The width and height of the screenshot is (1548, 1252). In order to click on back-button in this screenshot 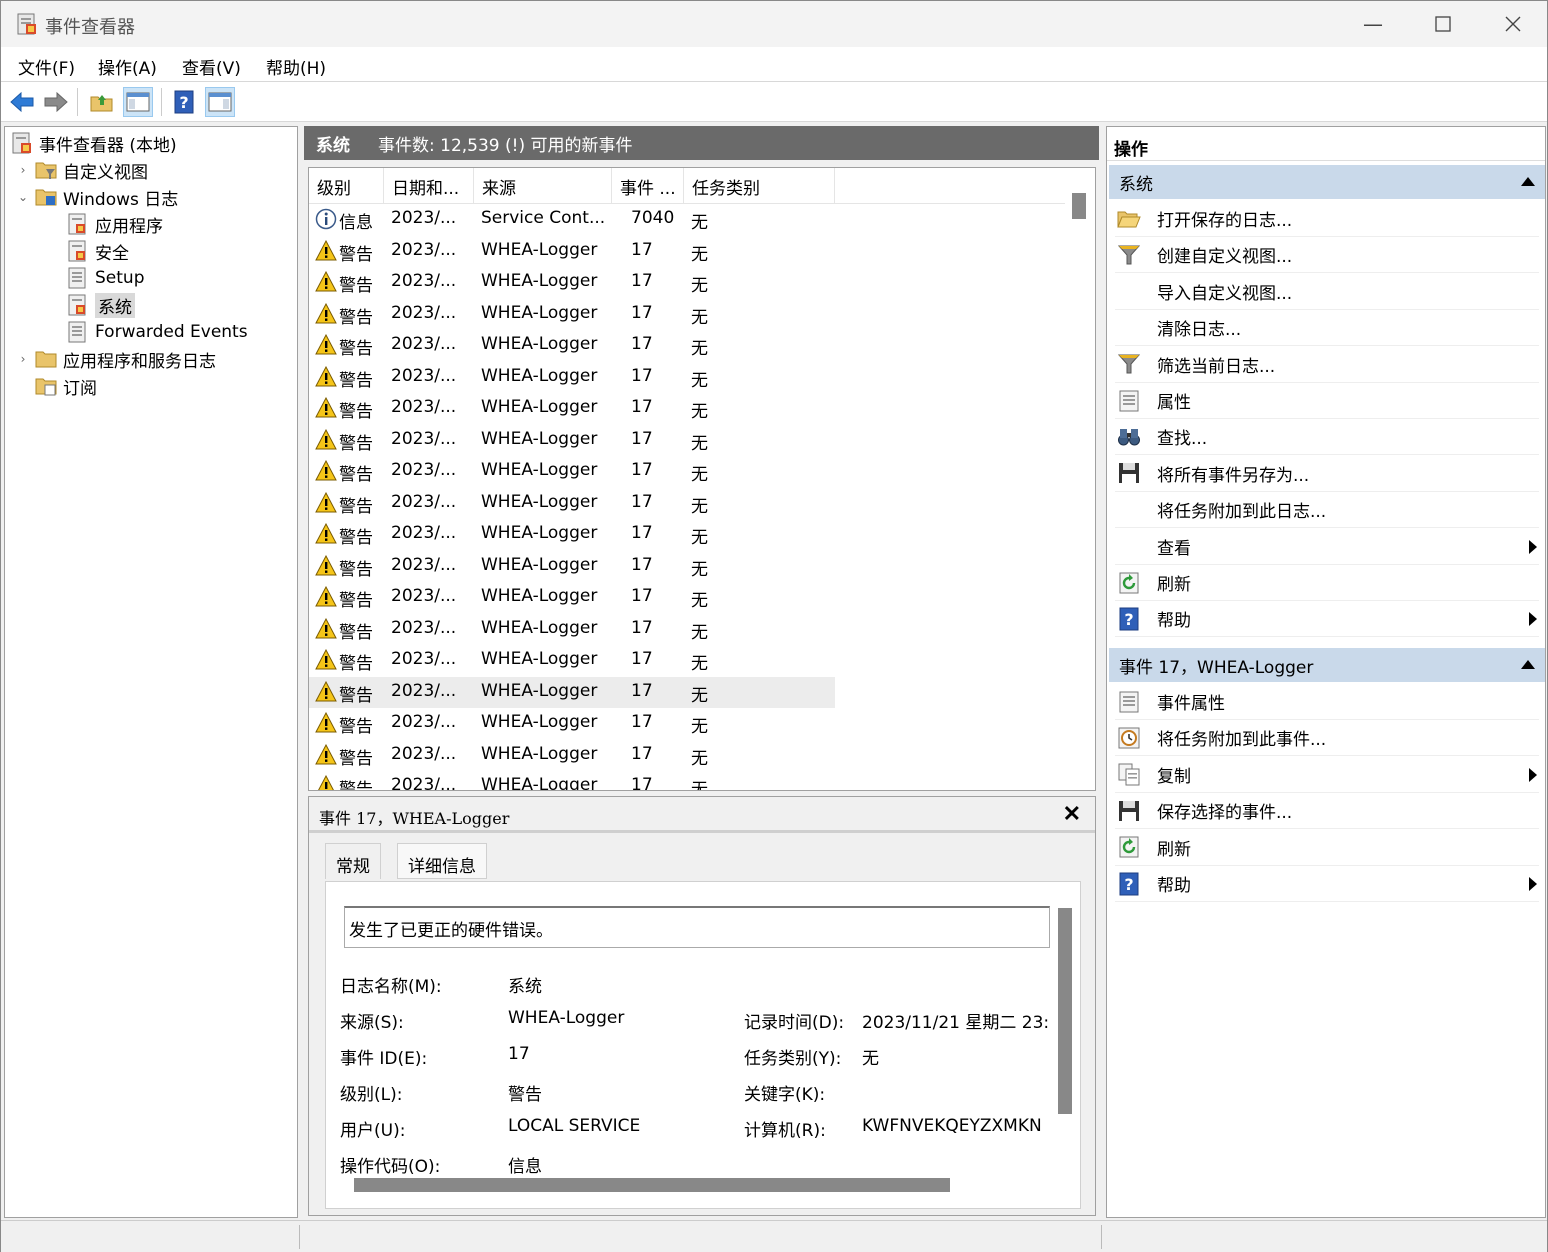, I will do `click(22, 102)`.